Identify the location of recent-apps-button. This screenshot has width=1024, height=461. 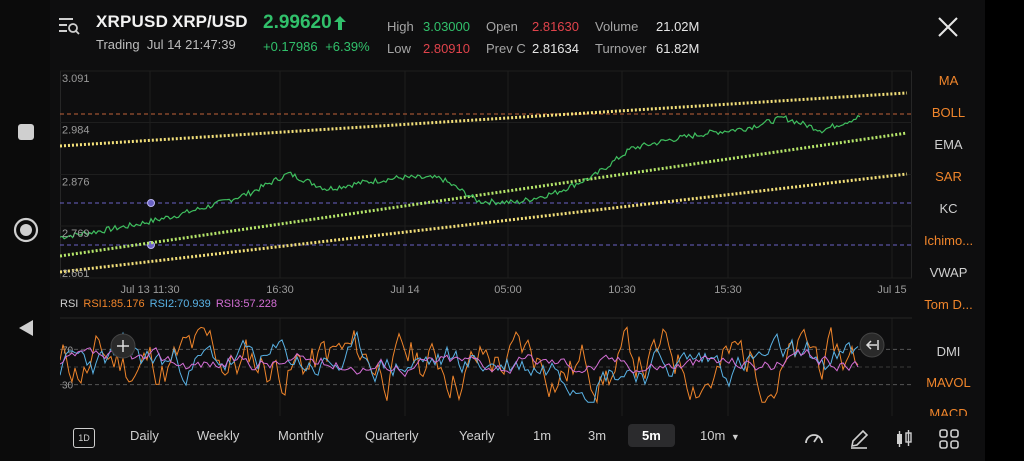
(26, 132).